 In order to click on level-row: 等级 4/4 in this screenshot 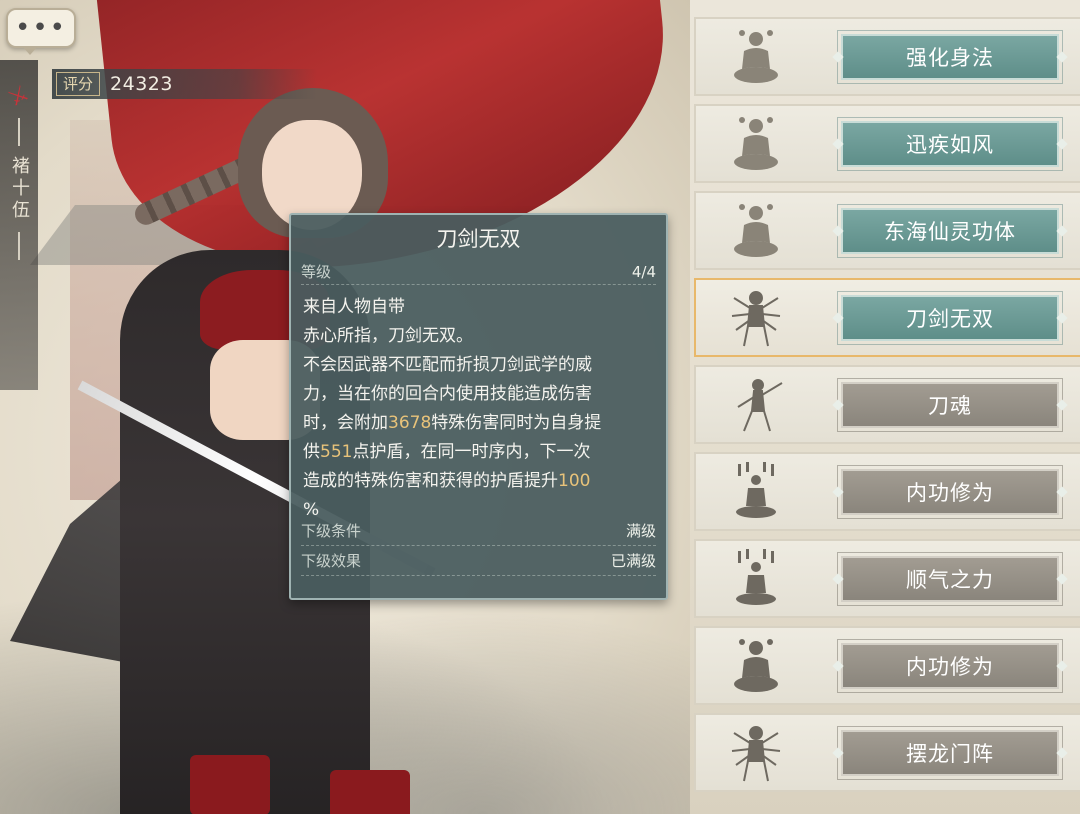, I will do `click(478, 272)`.